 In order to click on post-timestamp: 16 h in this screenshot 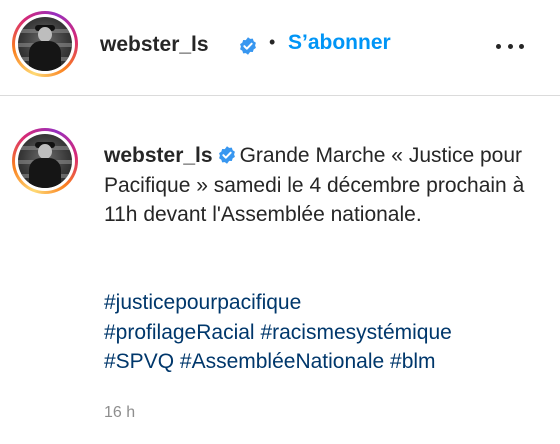, I will do `click(120, 412)`.